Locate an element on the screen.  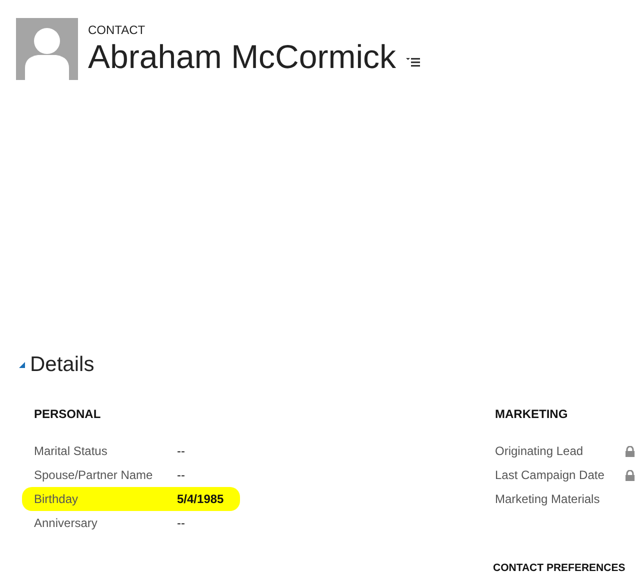
field-label: Anniversary is located at coordinates (66, 523).